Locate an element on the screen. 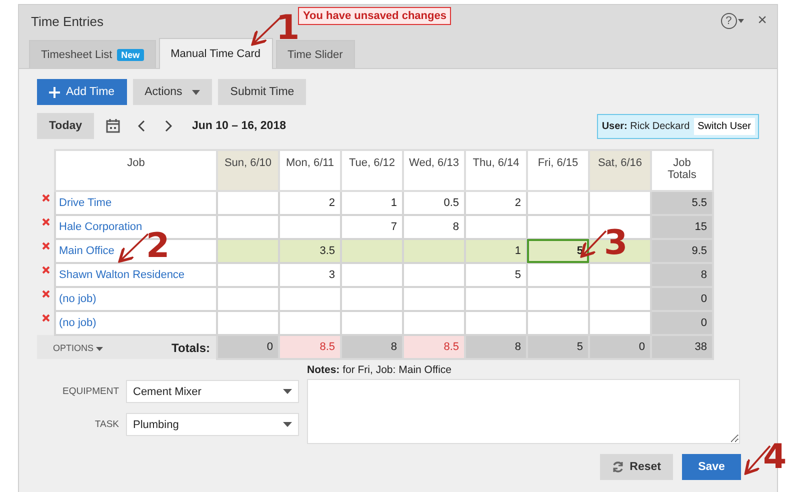 Image resolution: width=789 pixels, height=492 pixels. column-header: Wed, 6/13 is located at coordinates (434, 170).